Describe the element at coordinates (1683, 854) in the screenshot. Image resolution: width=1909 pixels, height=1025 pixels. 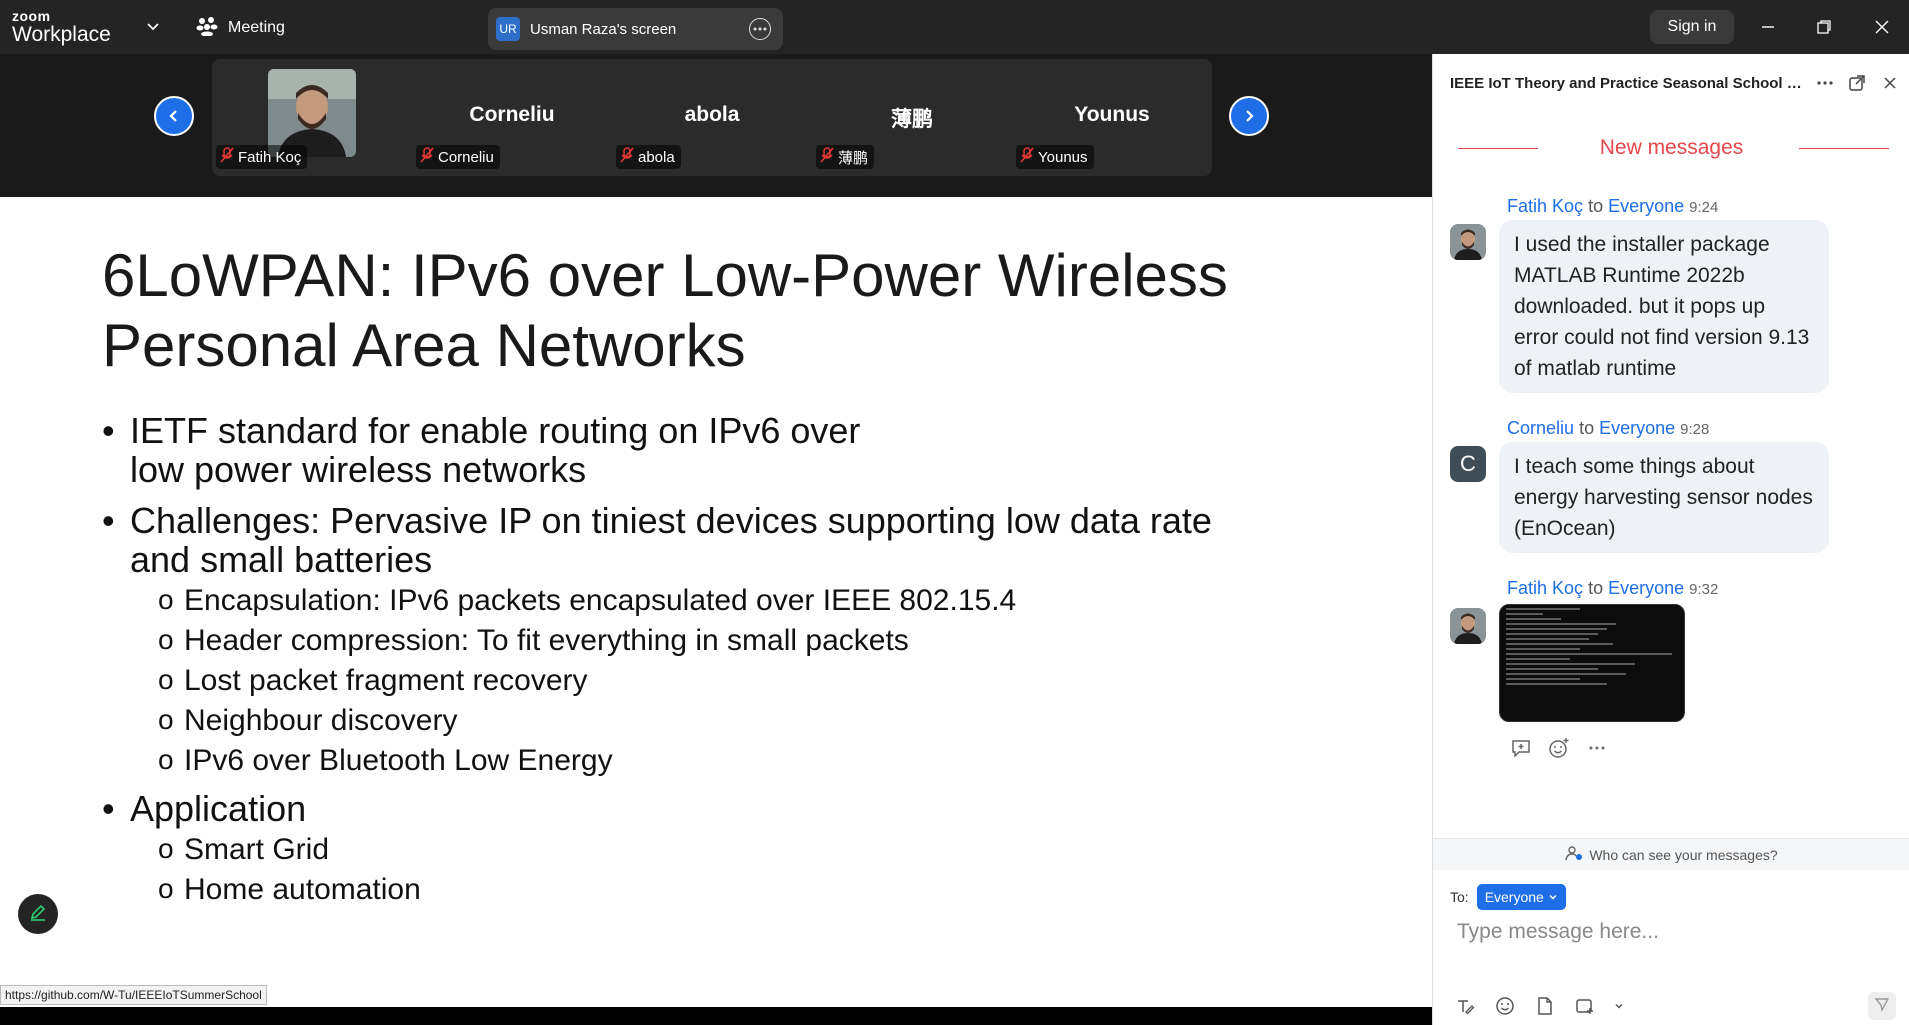
I see `who-can-see-label: Who can see your messages?` at that location.